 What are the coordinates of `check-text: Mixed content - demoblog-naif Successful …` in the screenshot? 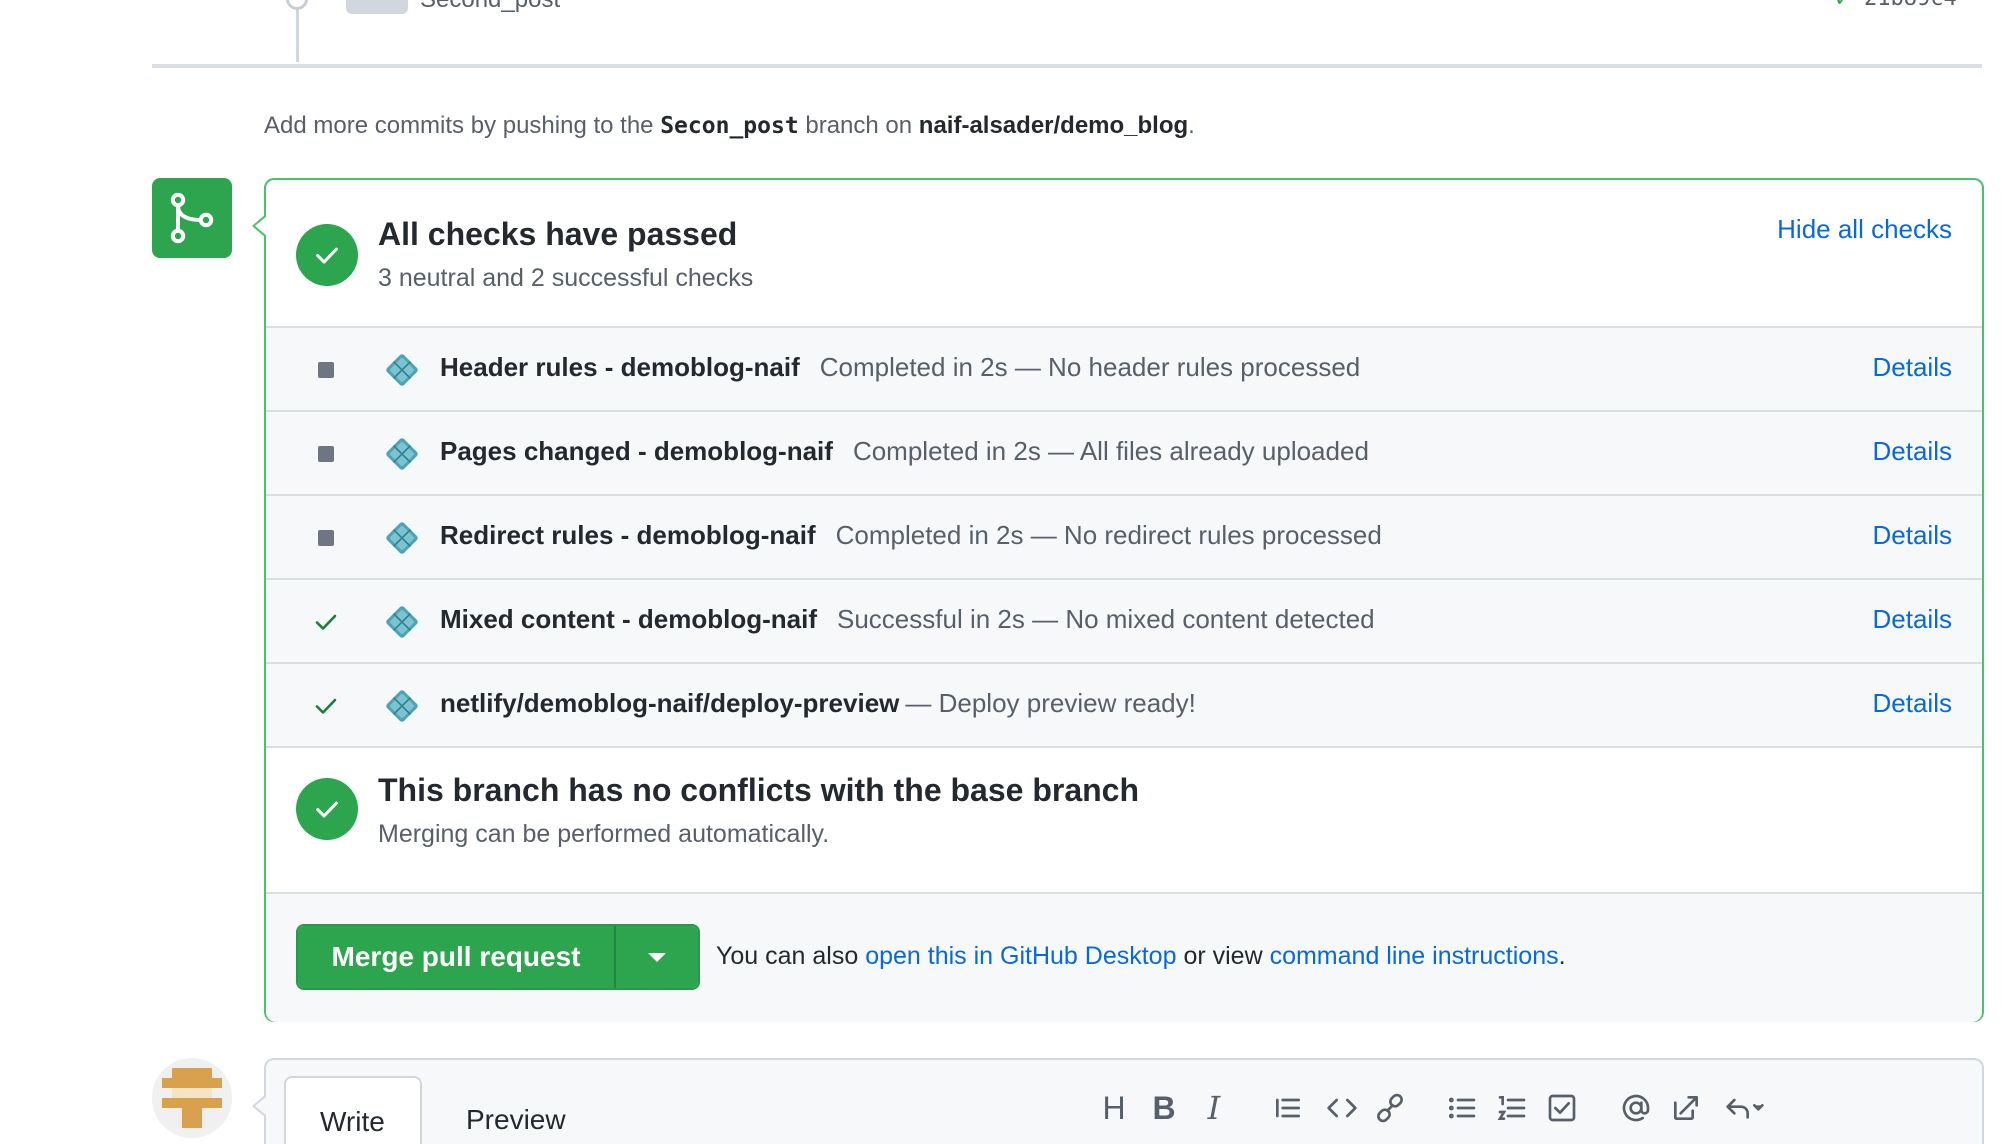 It's located at (907, 619).